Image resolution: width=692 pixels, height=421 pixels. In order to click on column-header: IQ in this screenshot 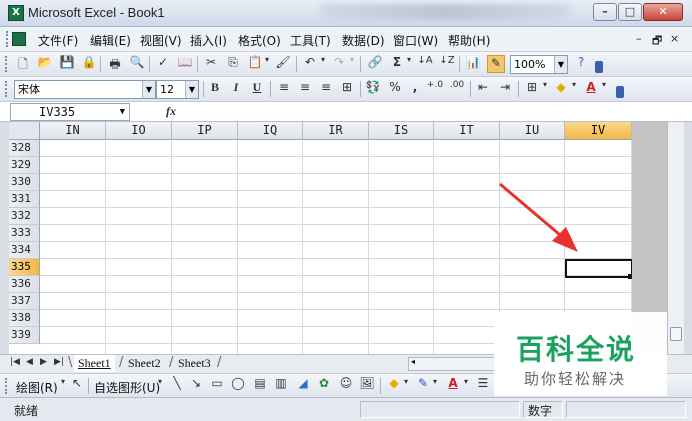, I will do `click(270, 131)`.